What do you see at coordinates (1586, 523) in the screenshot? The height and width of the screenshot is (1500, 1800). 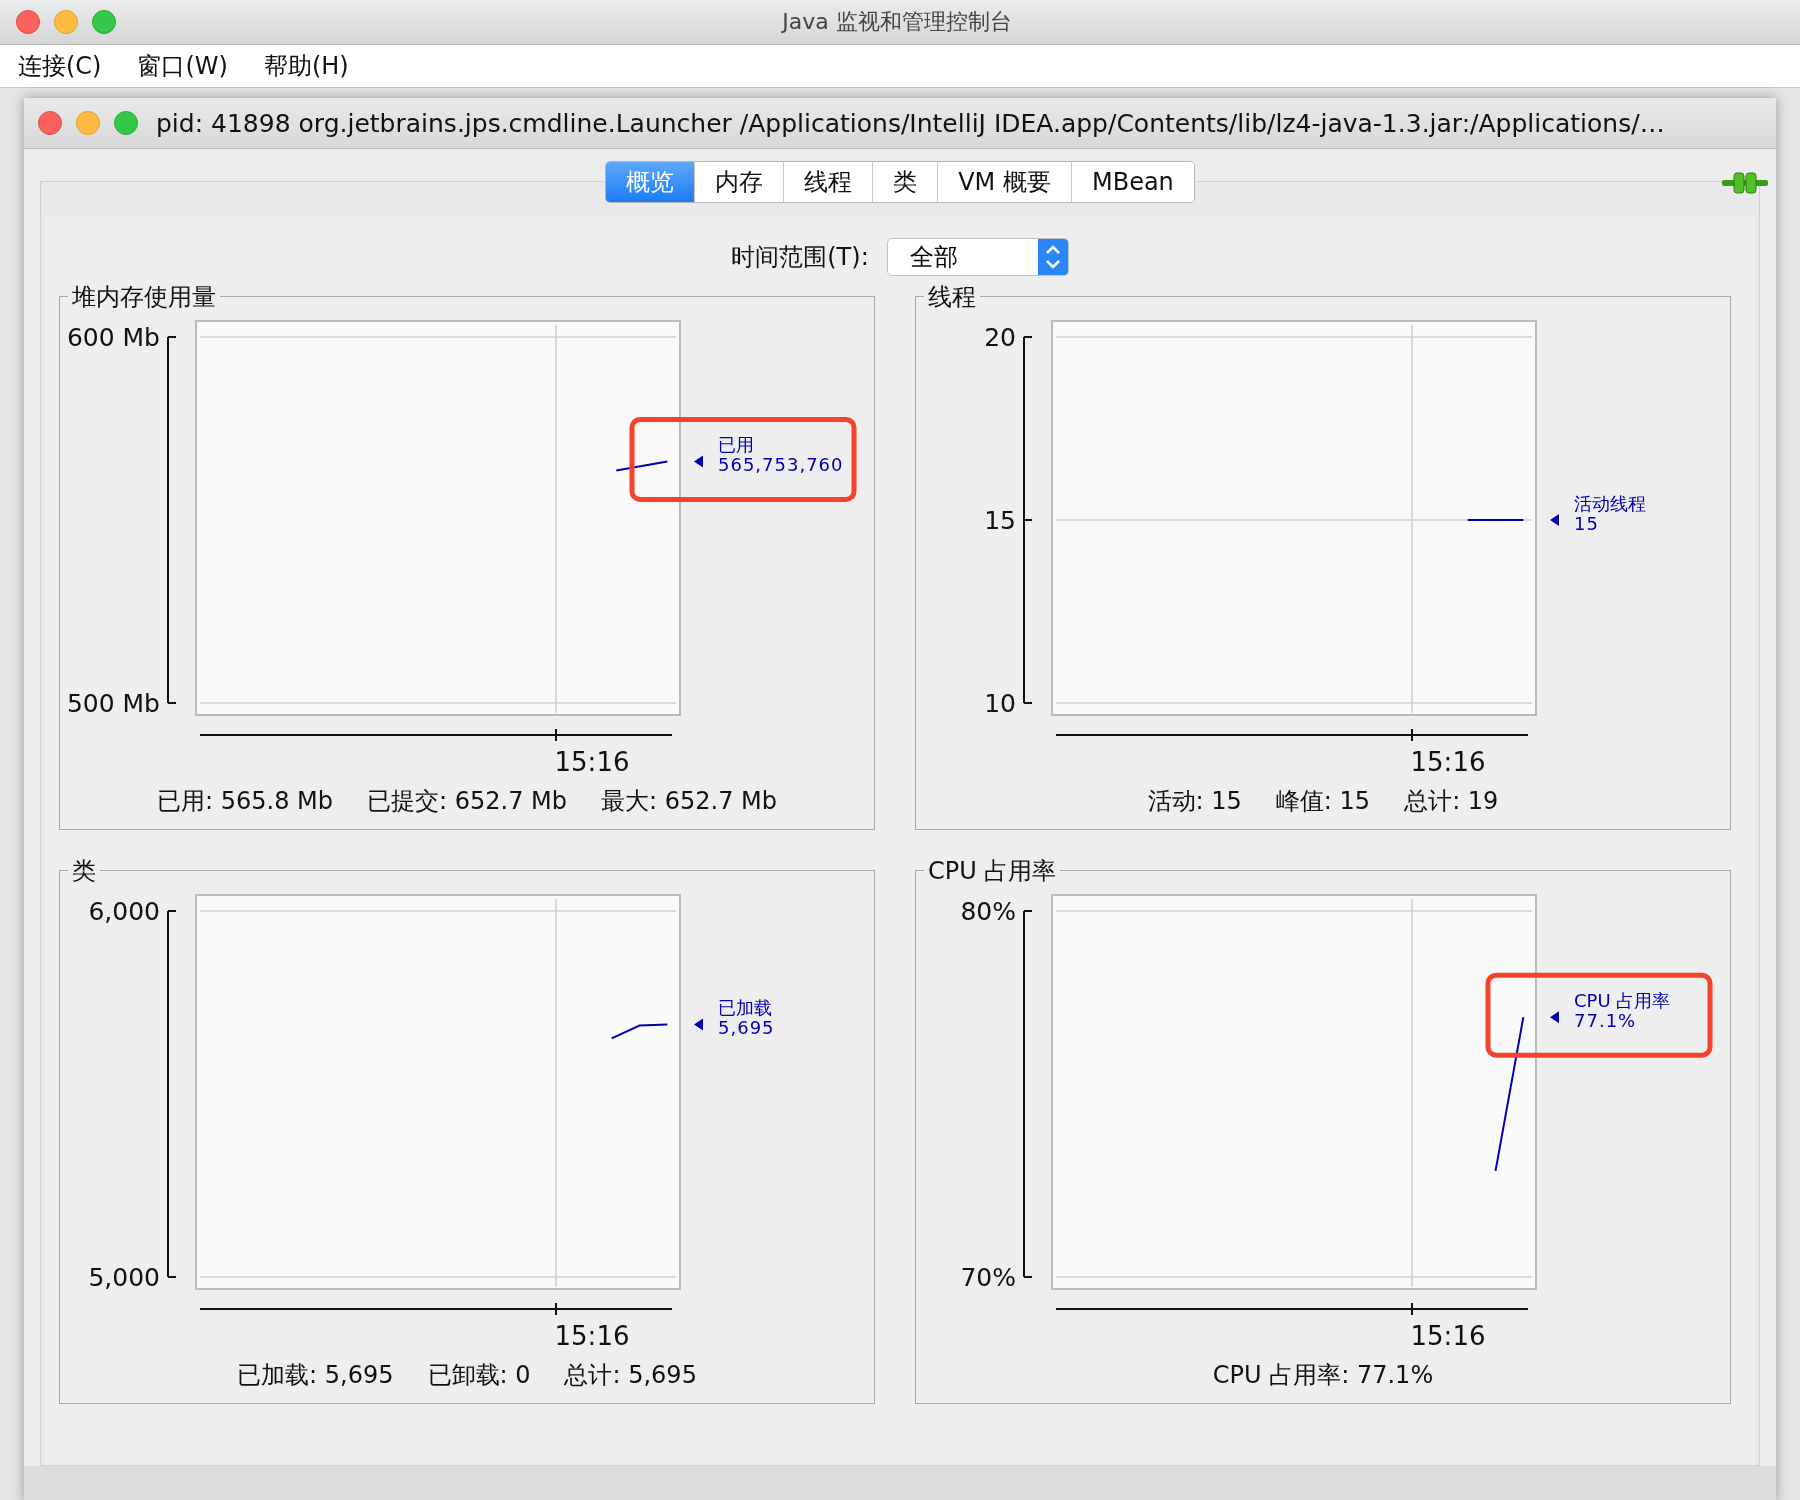 I see `legend-value: 15` at bounding box center [1586, 523].